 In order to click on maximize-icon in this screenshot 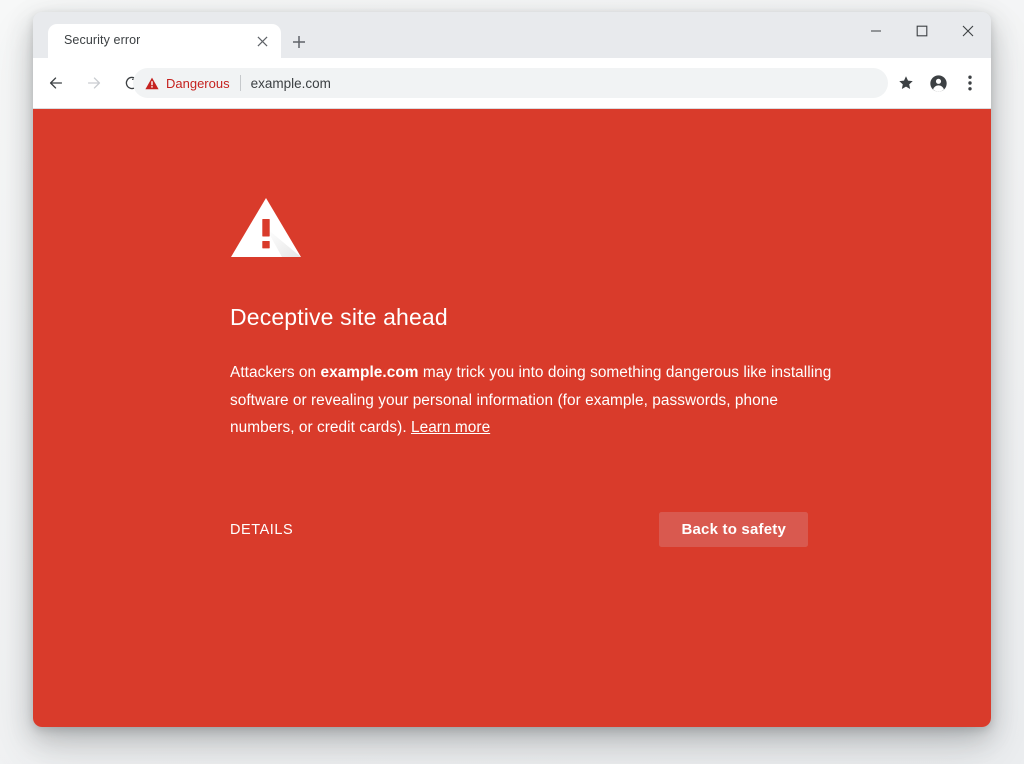, I will do `click(922, 31)`.